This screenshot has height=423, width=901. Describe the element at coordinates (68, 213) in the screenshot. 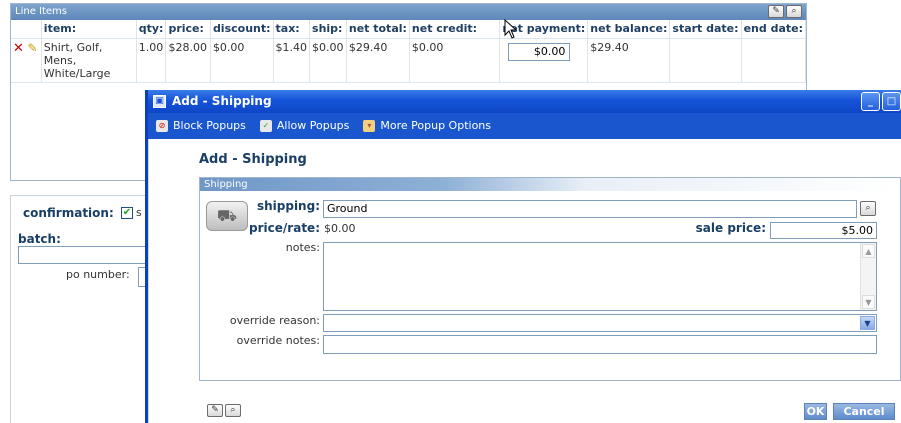

I see `confirmation-label: confirmation:` at that location.